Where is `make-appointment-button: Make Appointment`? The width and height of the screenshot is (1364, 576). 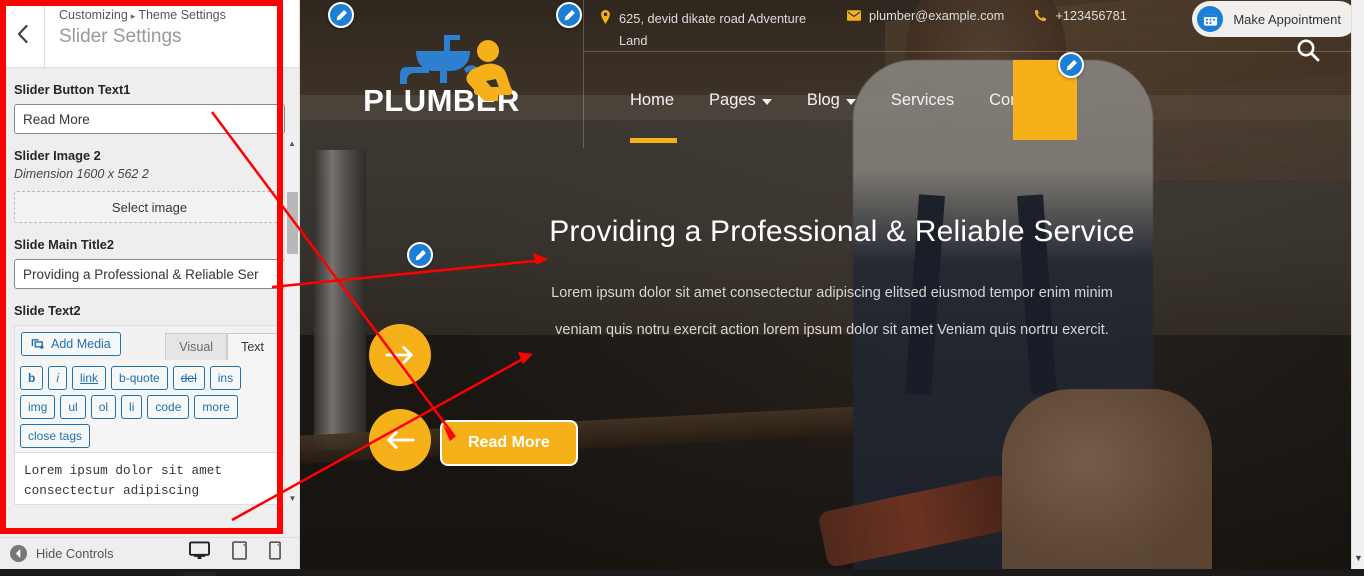 make-appointment-button: Make Appointment is located at coordinates (1274, 19).